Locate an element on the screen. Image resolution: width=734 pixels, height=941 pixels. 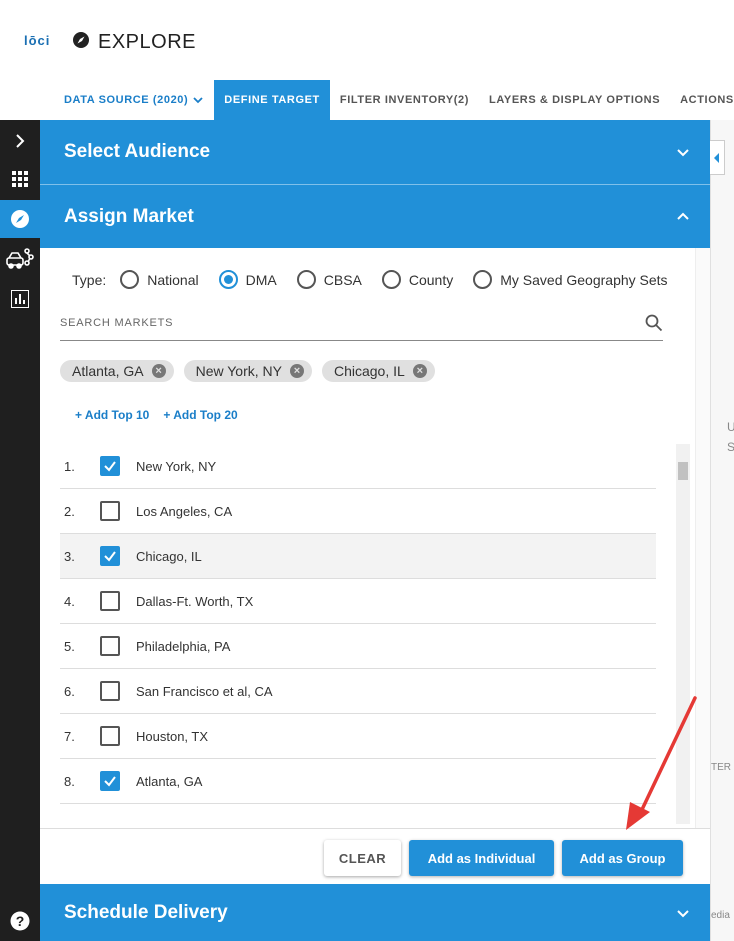
radio-label: CBSA is located at coordinates (342, 279).